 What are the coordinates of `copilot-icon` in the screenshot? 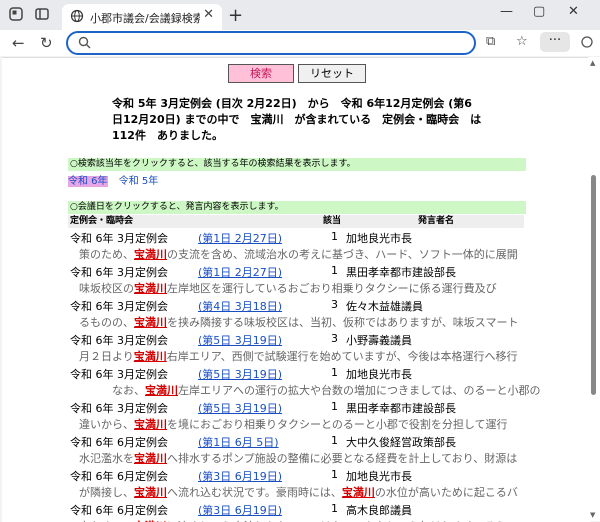 It's located at (587, 42).